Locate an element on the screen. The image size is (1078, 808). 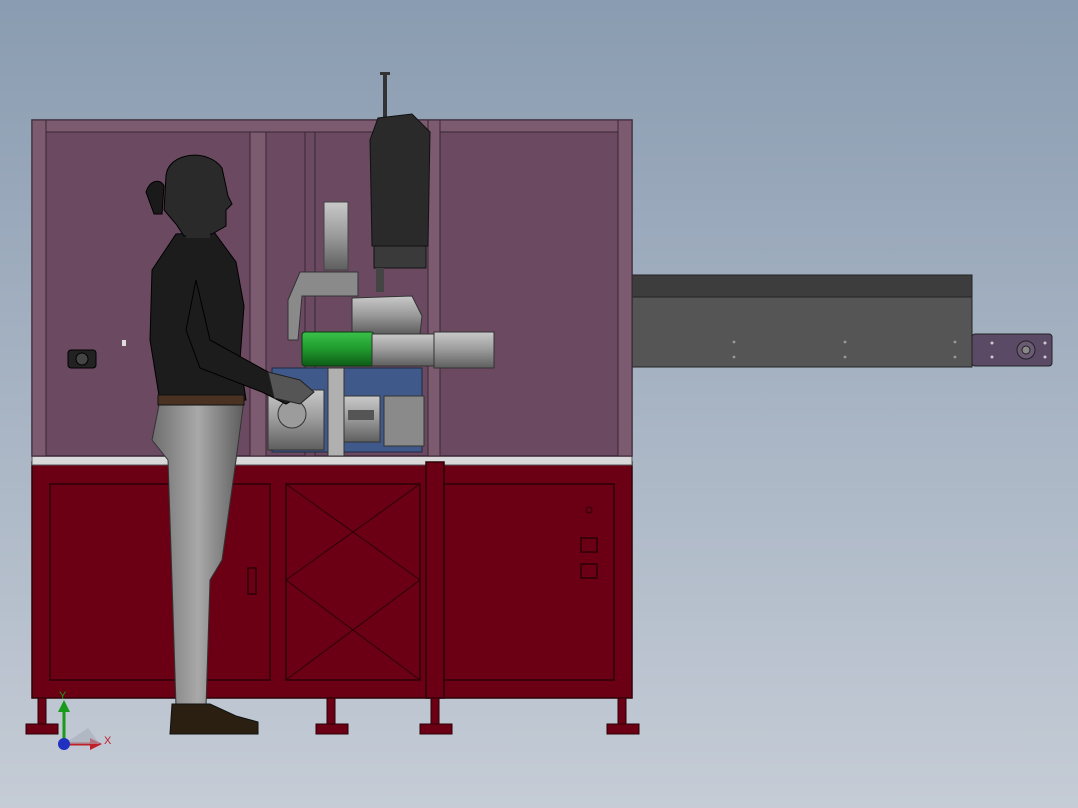
triad-z-axis-icon is located at coordinates (64, 744).